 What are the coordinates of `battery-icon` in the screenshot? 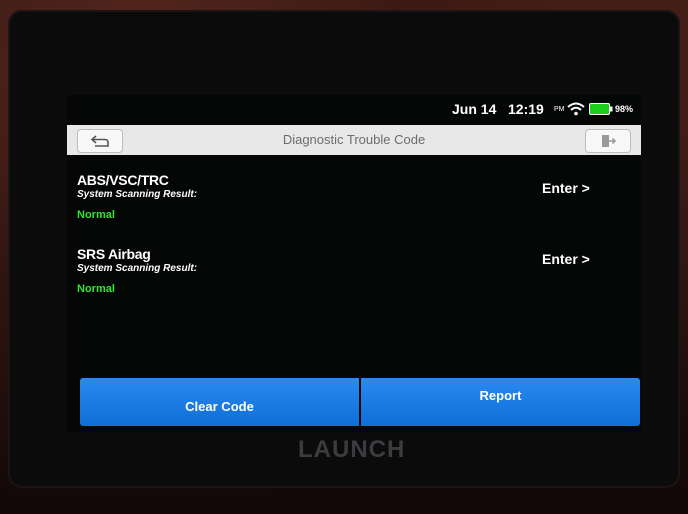 It's located at (601, 109).